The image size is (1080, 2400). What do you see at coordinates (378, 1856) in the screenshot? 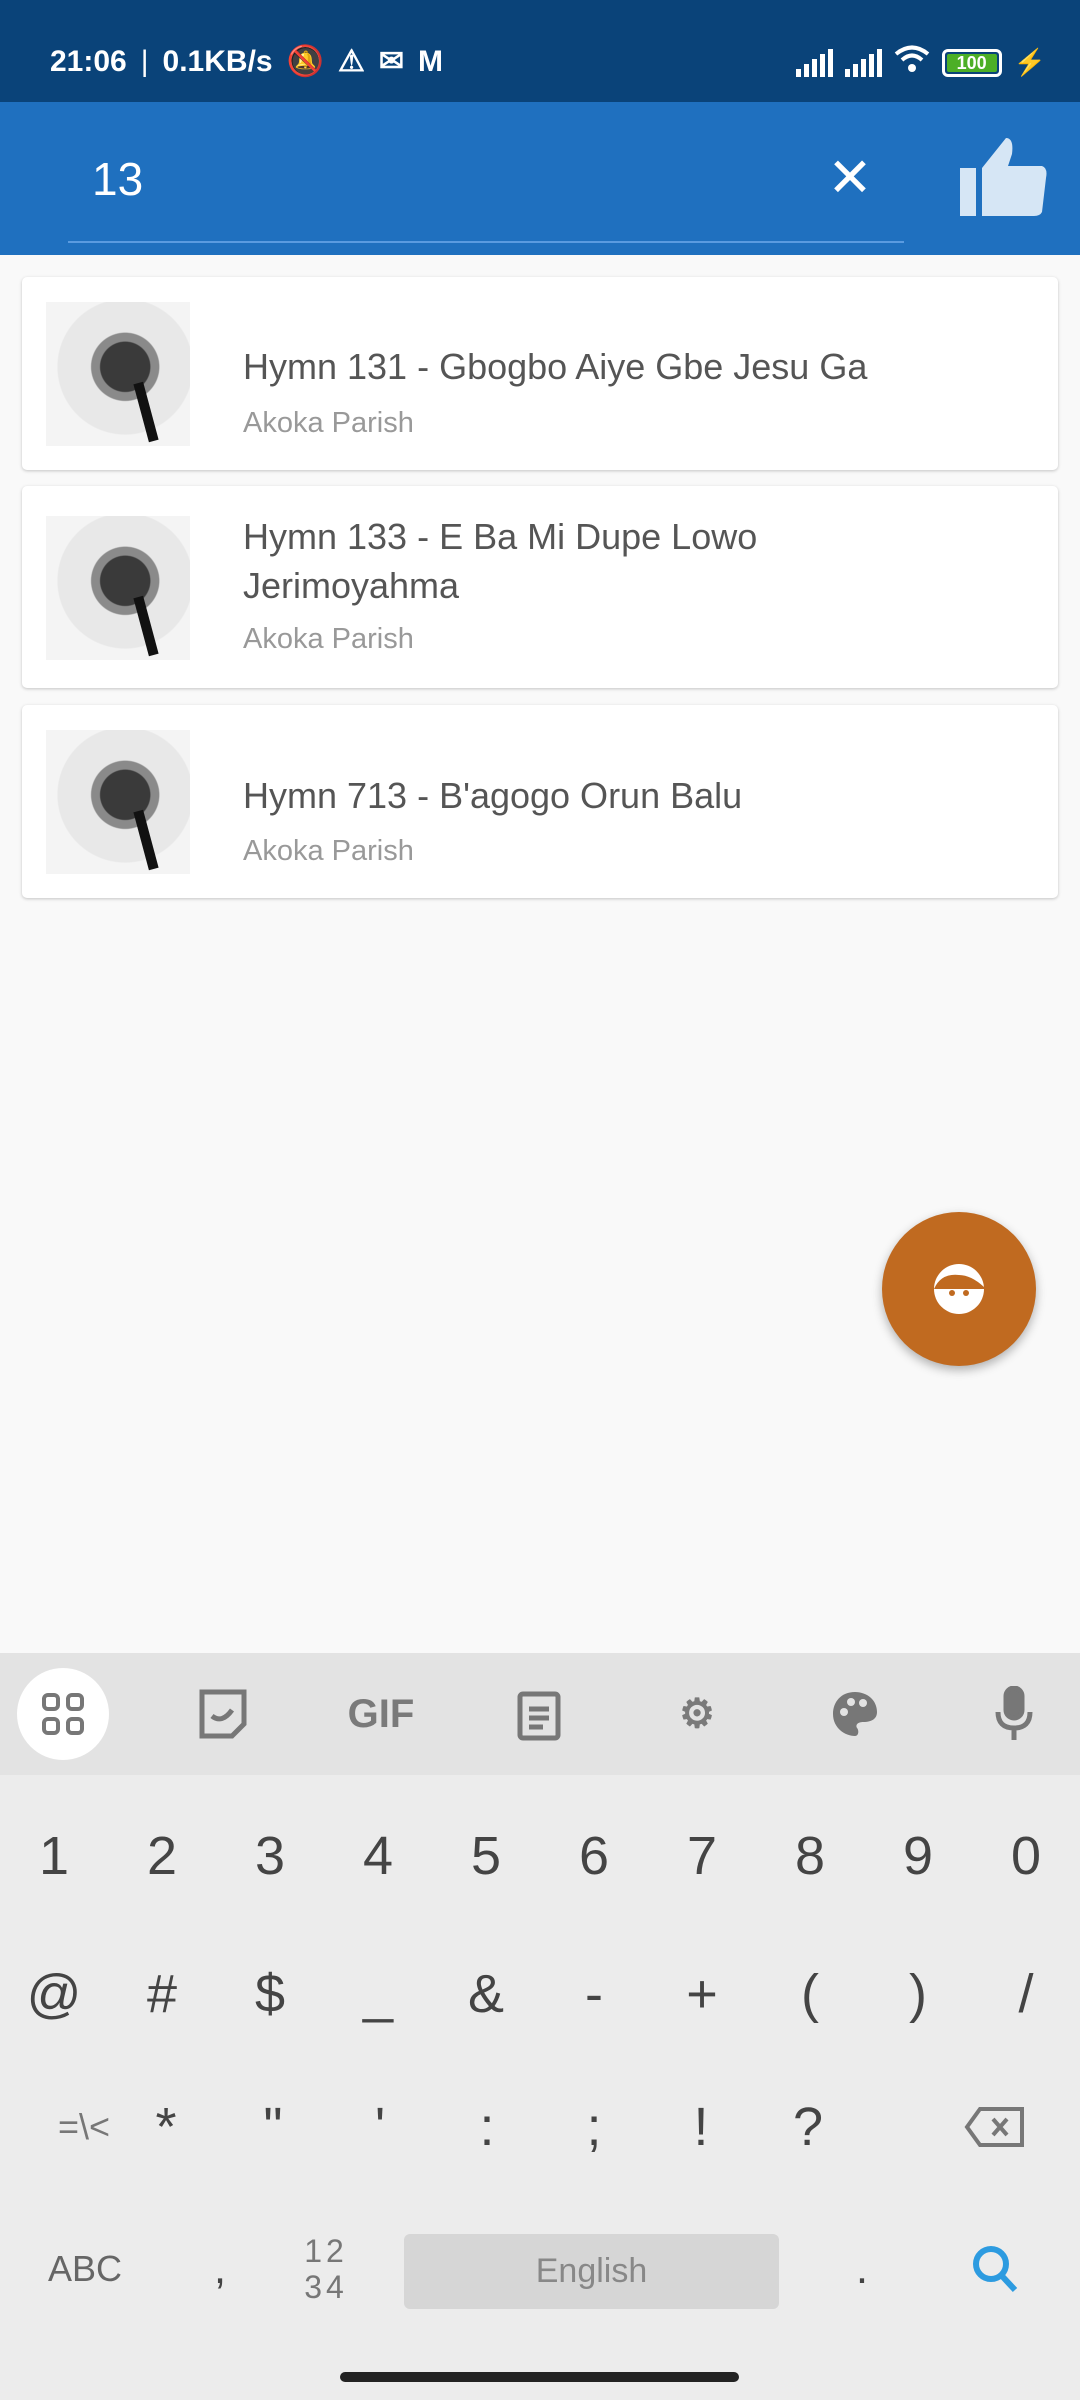
I see `key: 4` at bounding box center [378, 1856].